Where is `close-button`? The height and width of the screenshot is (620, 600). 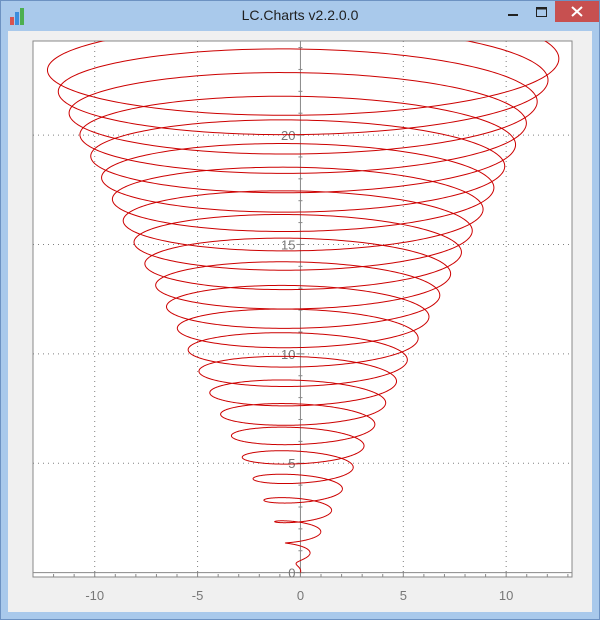 close-button is located at coordinates (577, 11).